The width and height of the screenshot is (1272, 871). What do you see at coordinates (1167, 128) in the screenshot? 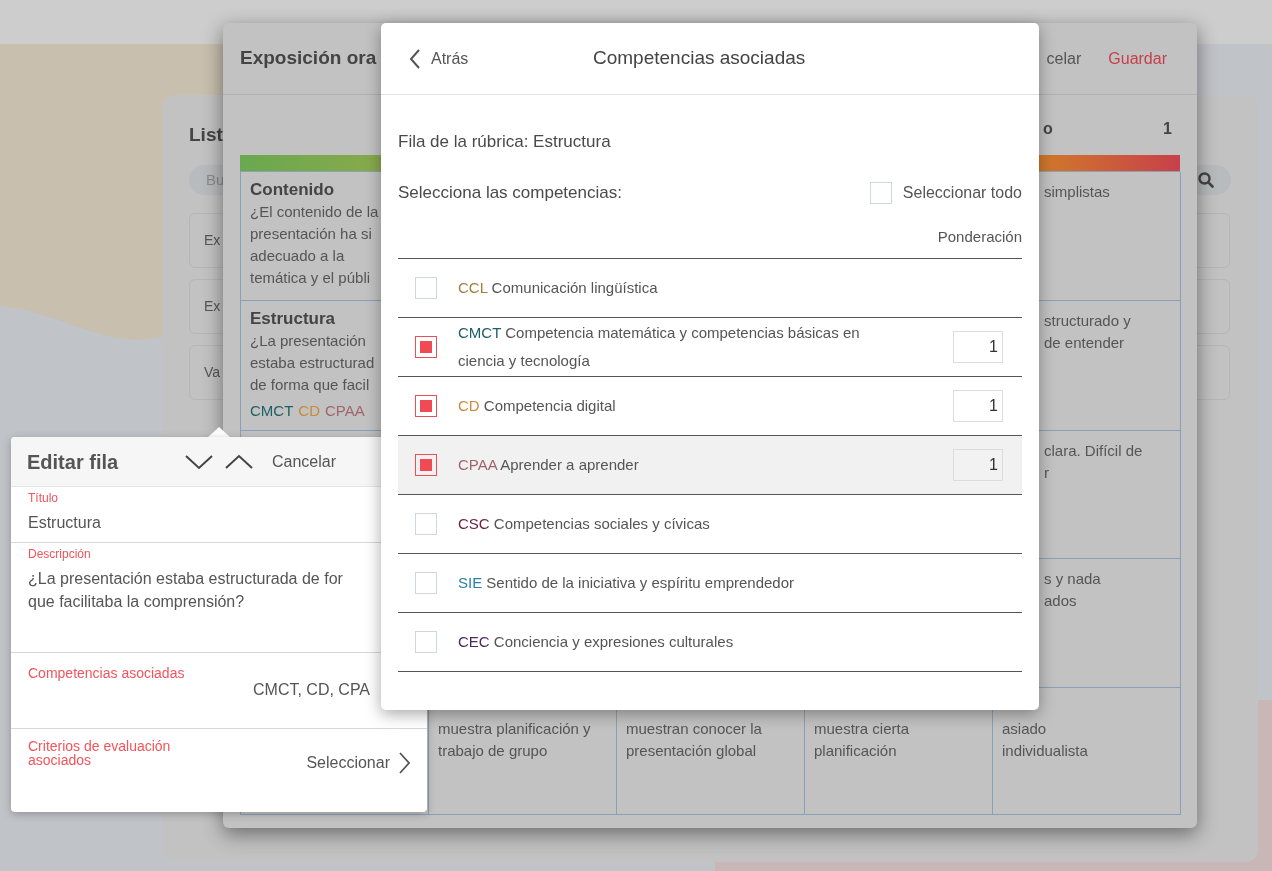
I see `column-score: 1` at bounding box center [1167, 128].